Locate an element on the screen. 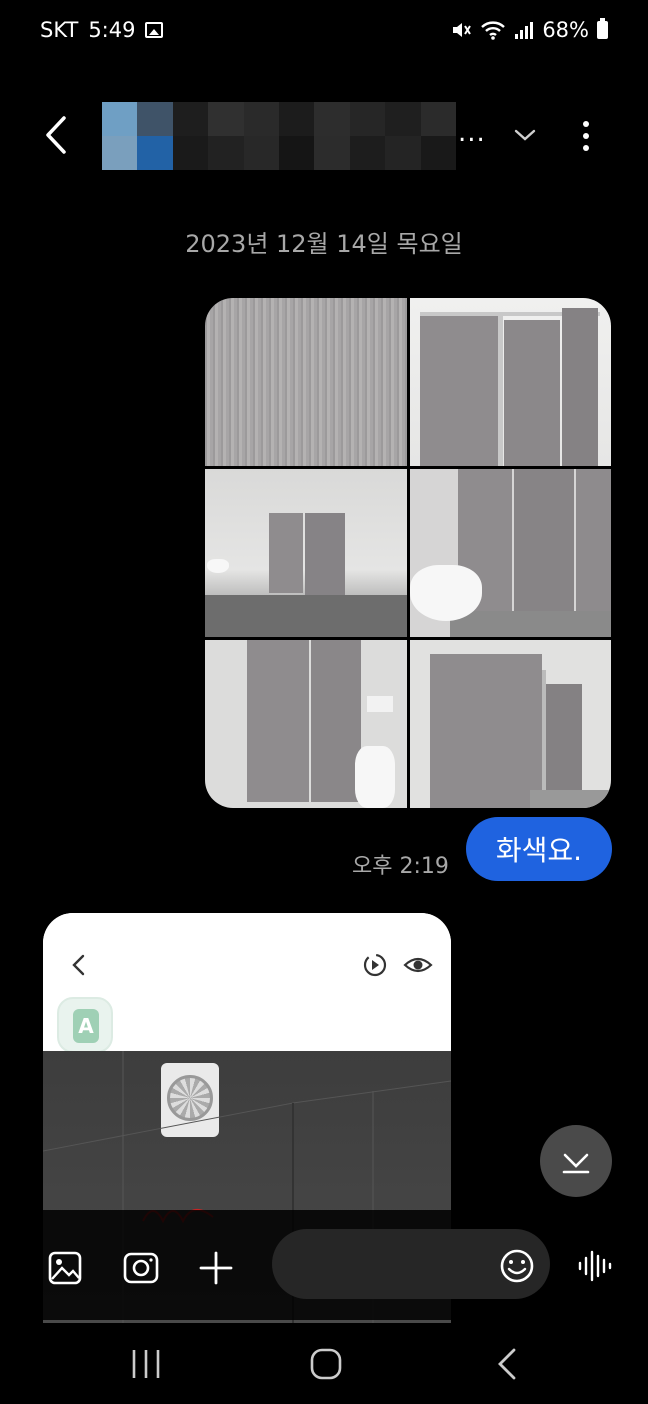  battery-icon is located at coordinates (602, 28).